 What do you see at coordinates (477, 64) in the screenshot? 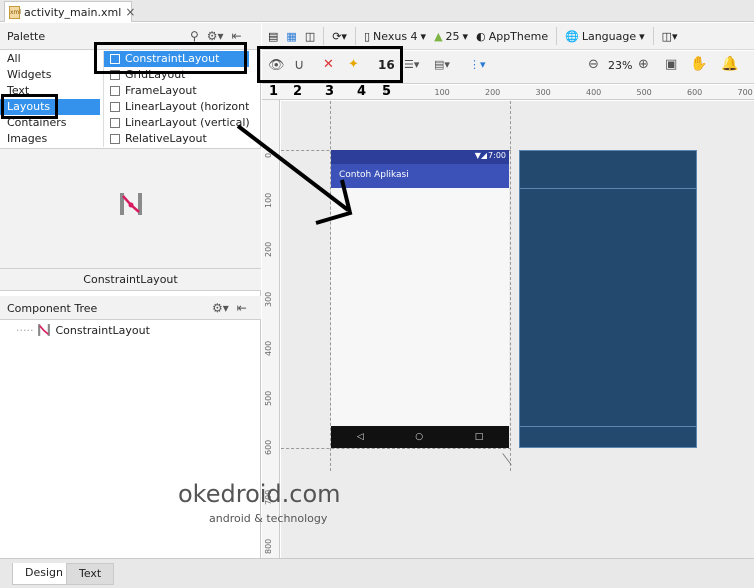
I see `guidelines-icon: ⋮▾` at bounding box center [477, 64].